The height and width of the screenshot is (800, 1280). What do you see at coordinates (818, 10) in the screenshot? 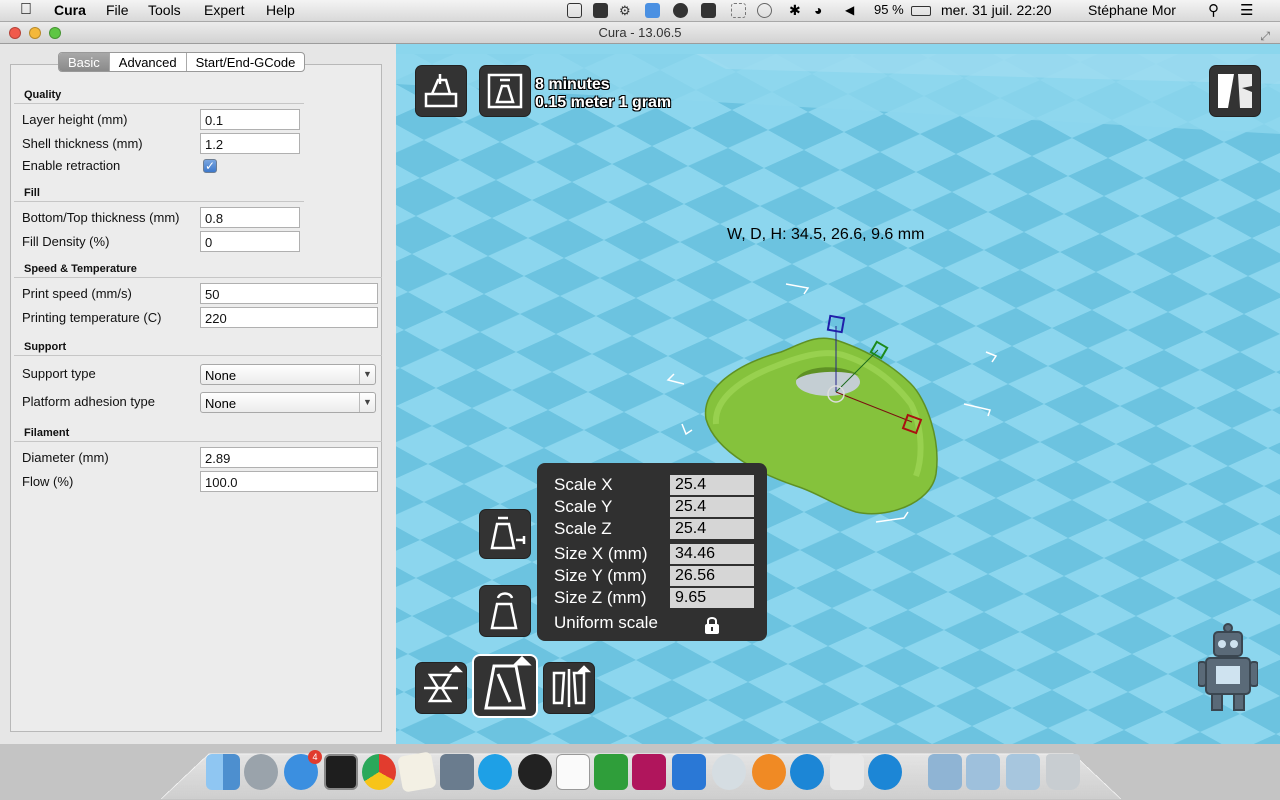
I see `wifi-icon: ◕` at bounding box center [818, 10].